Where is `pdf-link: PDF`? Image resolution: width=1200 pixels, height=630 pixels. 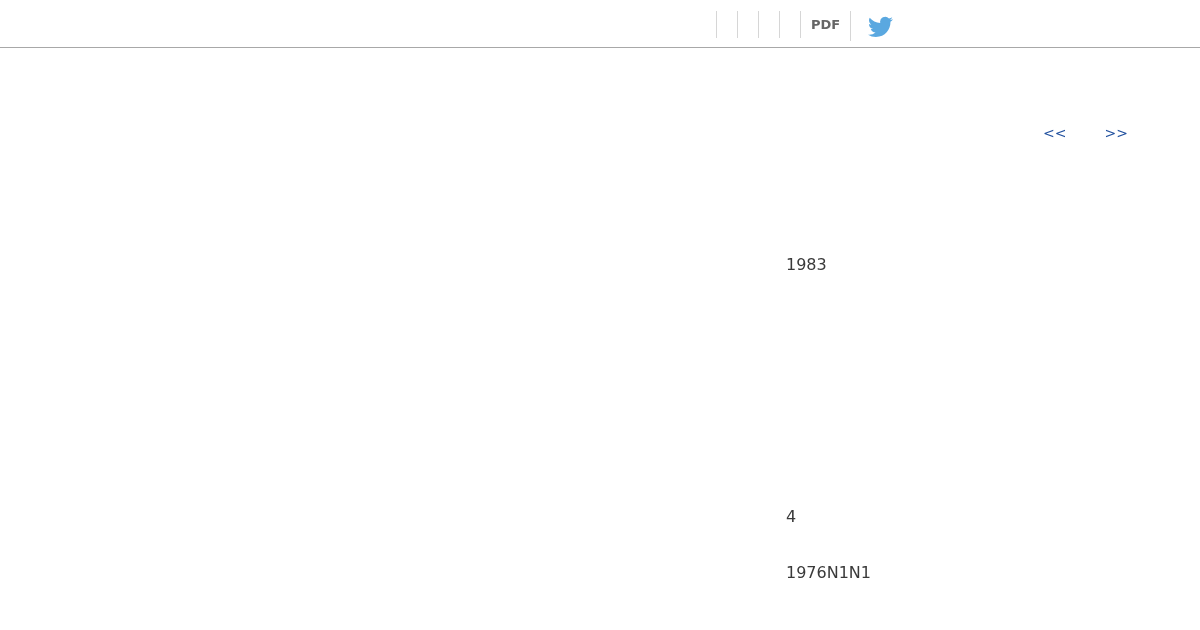
pdf-link: PDF is located at coordinates (826, 24).